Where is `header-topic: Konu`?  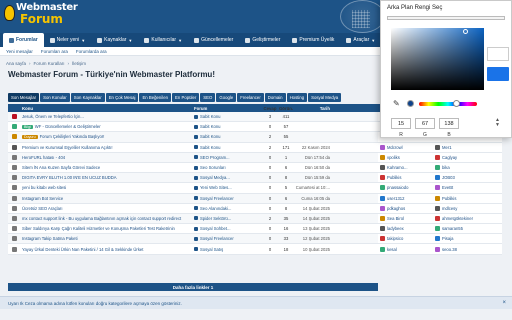
header-topic: Konu is located at coordinates (105, 108).